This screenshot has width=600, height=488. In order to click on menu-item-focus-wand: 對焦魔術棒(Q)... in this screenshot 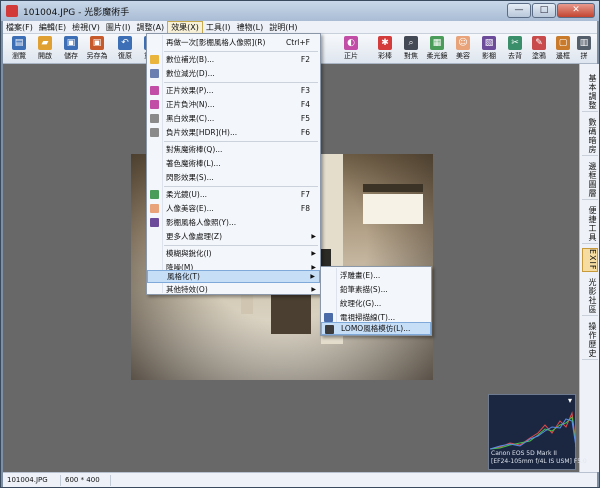, I will do `click(233, 149)`.